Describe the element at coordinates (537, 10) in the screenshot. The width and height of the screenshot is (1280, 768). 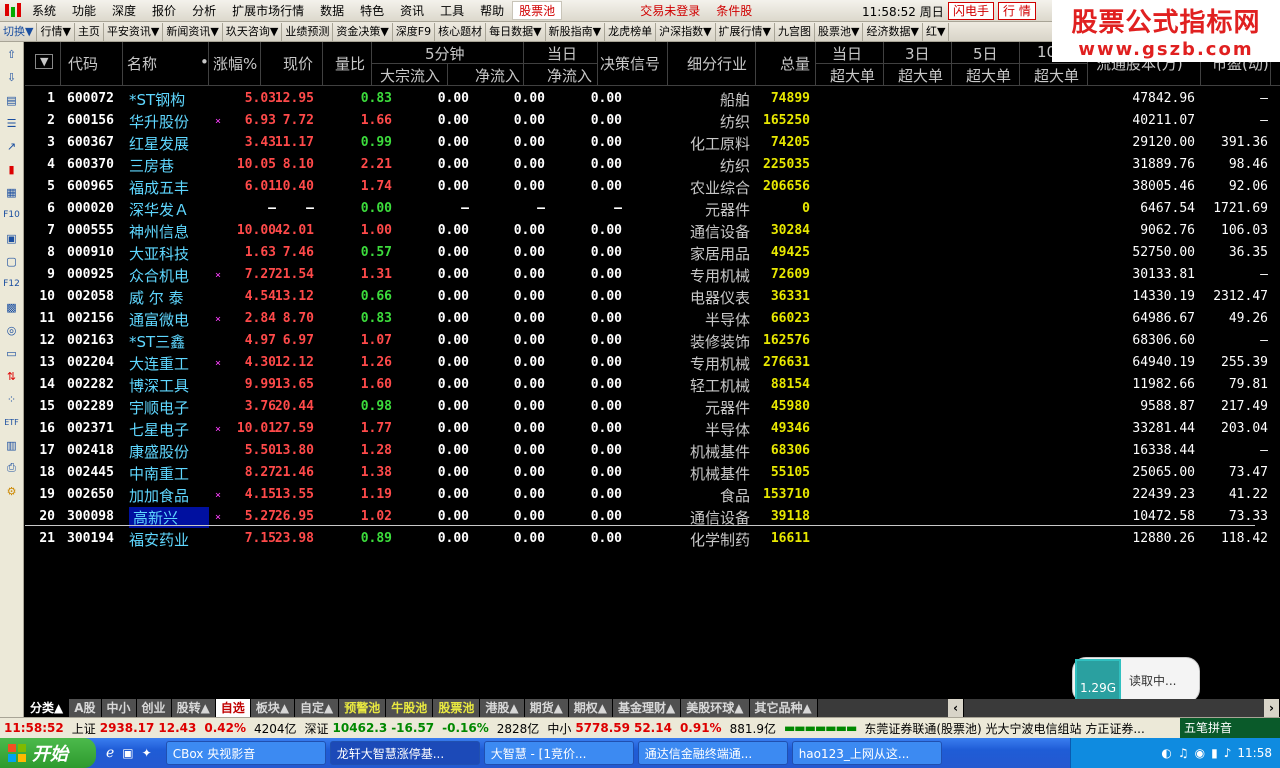
I see `menu-stock-pool: 股票池` at that location.